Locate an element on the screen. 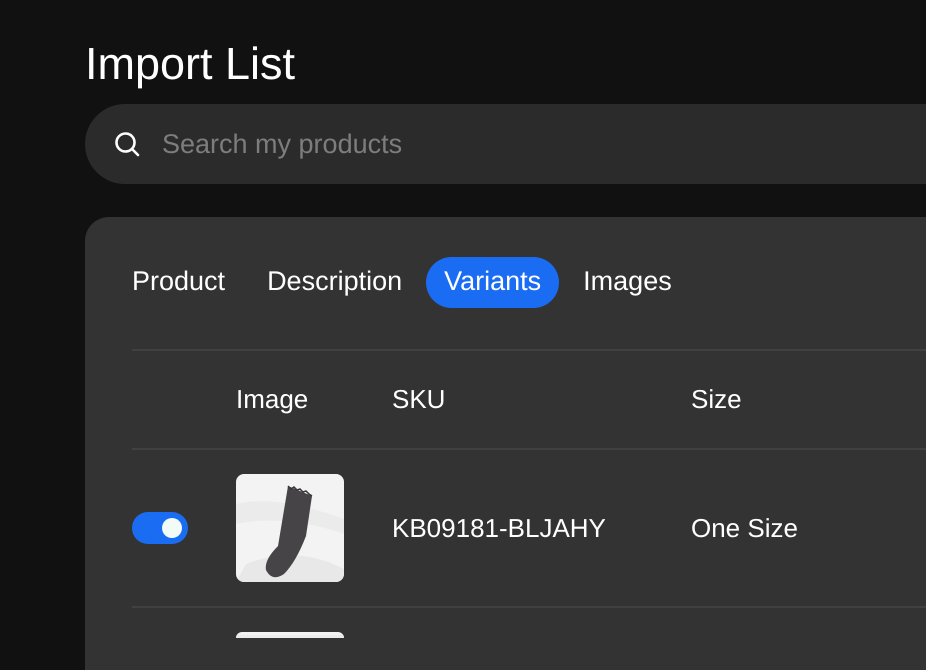 This screenshot has width=926, height=670. tab: Images is located at coordinates (627, 282).